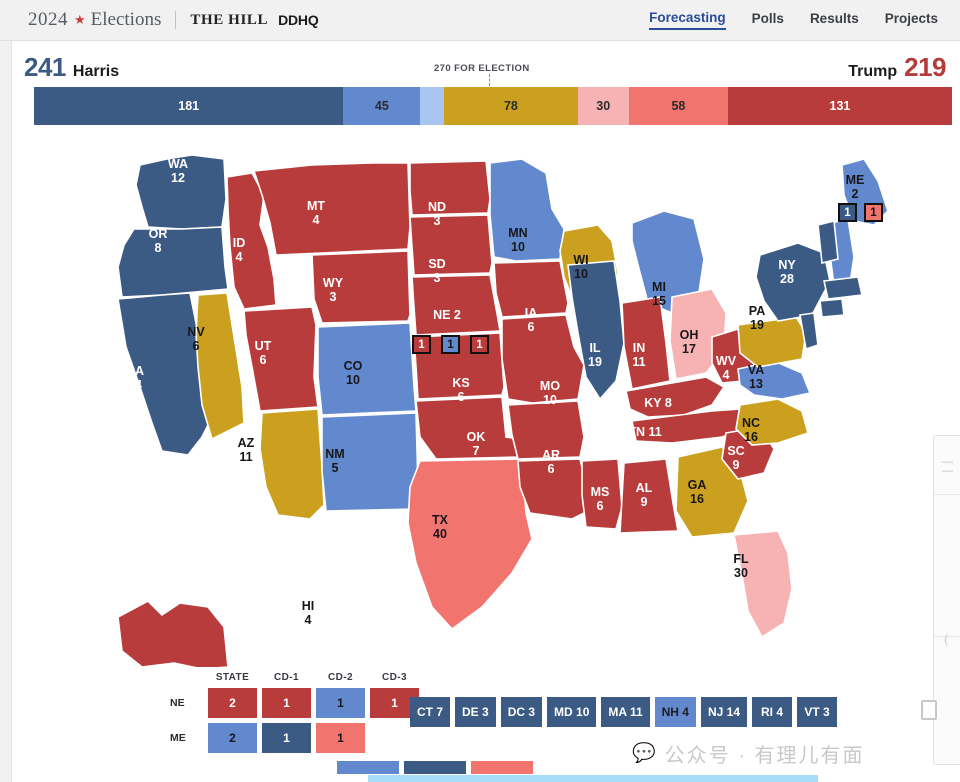  What do you see at coordinates (840, 106) in the screenshot?
I see `bar-segment-solid-trump: 131` at bounding box center [840, 106].